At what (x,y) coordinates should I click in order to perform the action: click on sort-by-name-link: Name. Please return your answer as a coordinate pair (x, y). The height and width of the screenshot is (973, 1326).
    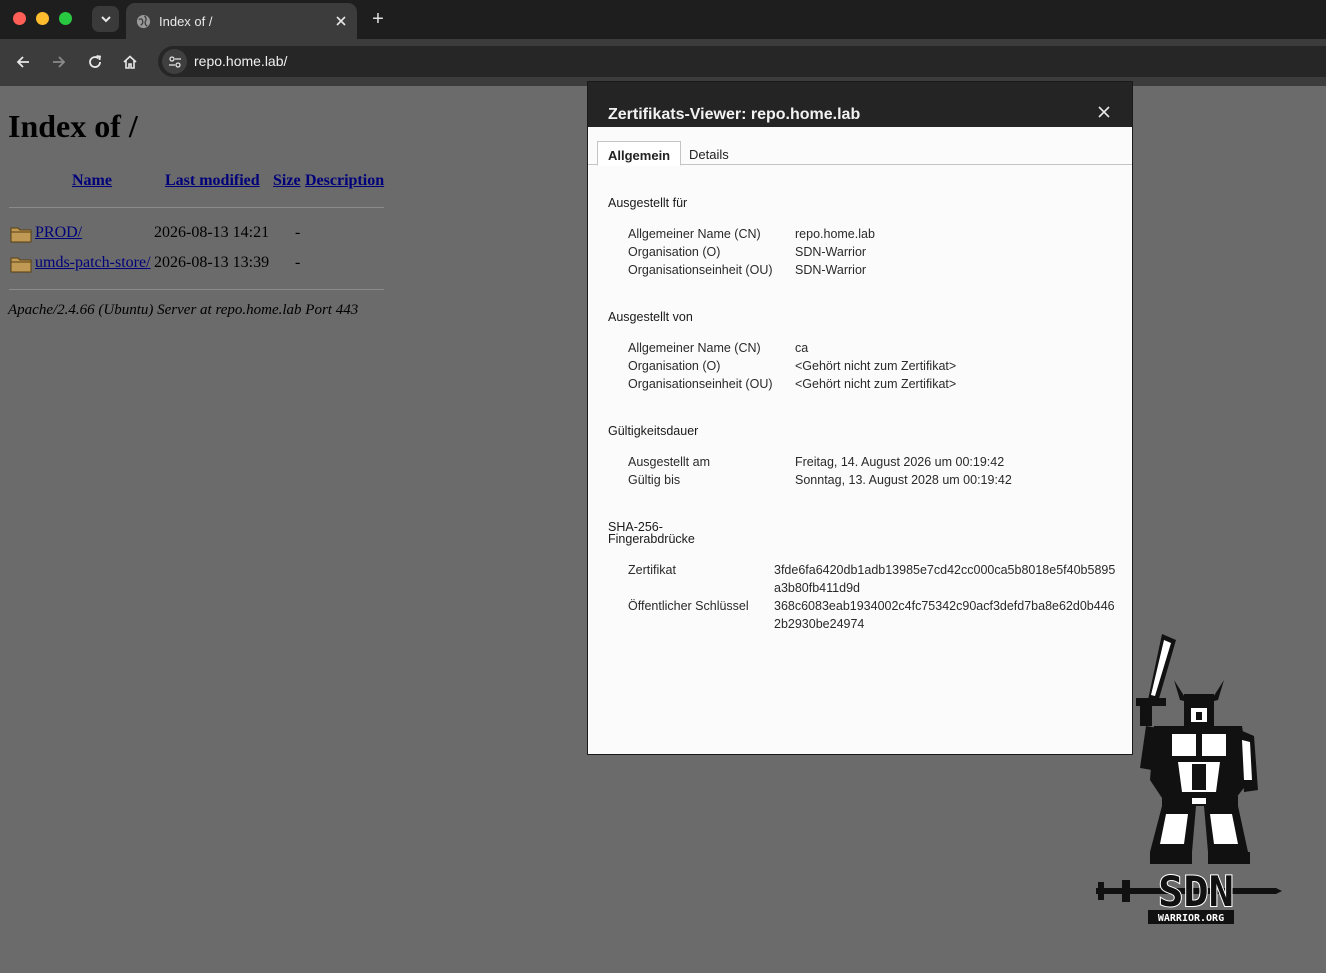
    Looking at the image, I should click on (92, 181).